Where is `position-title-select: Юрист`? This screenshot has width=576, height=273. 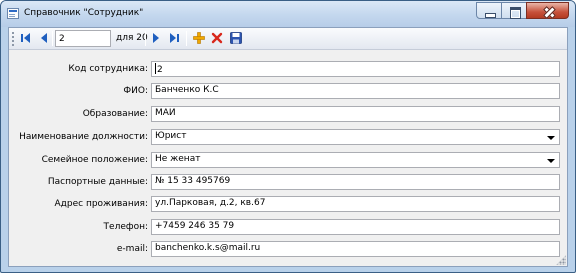
position-title-select: Юрист is located at coordinates (355, 137).